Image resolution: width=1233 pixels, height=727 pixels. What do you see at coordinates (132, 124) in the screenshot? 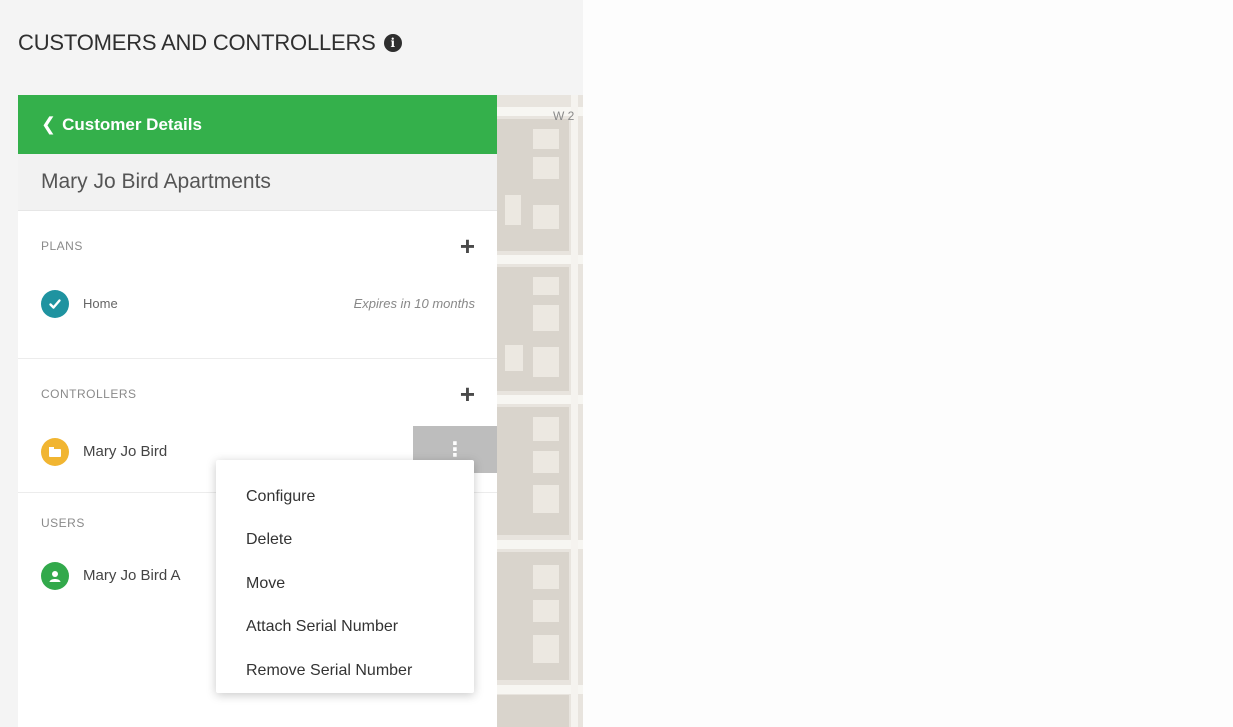
I see `back-label: Customer Details` at bounding box center [132, 124].